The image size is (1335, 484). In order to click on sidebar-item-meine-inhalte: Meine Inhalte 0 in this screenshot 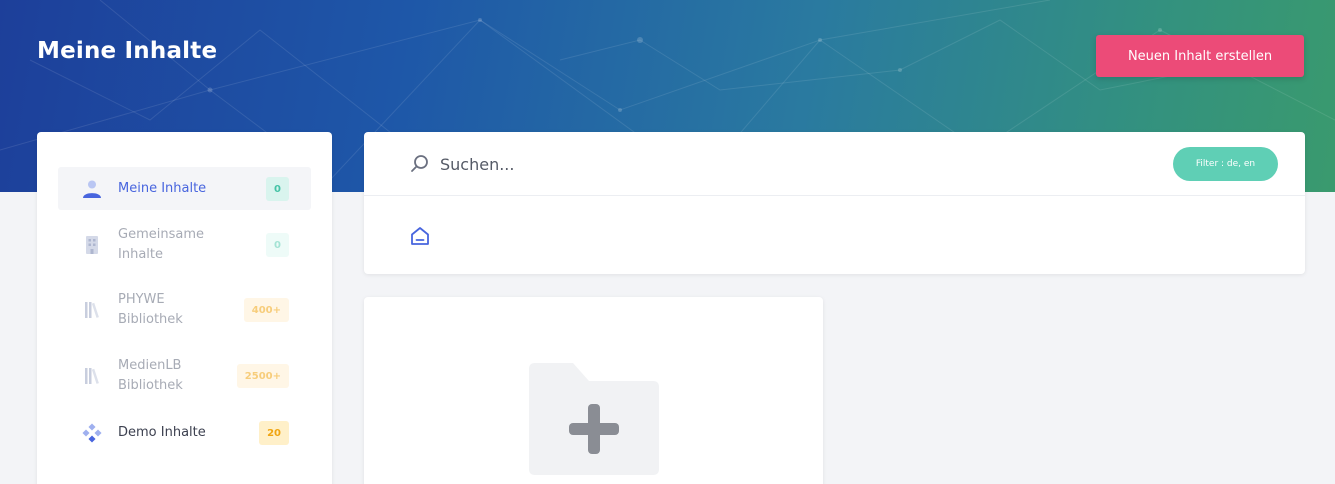, I will do `click(184, 188)`.